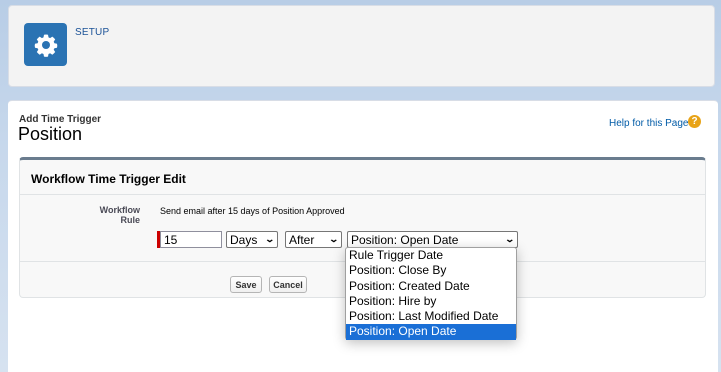 Image resolution: width=721 pixels, height=372 pixels. I want to click on cancel-button: Cancel, so click(288, 284).